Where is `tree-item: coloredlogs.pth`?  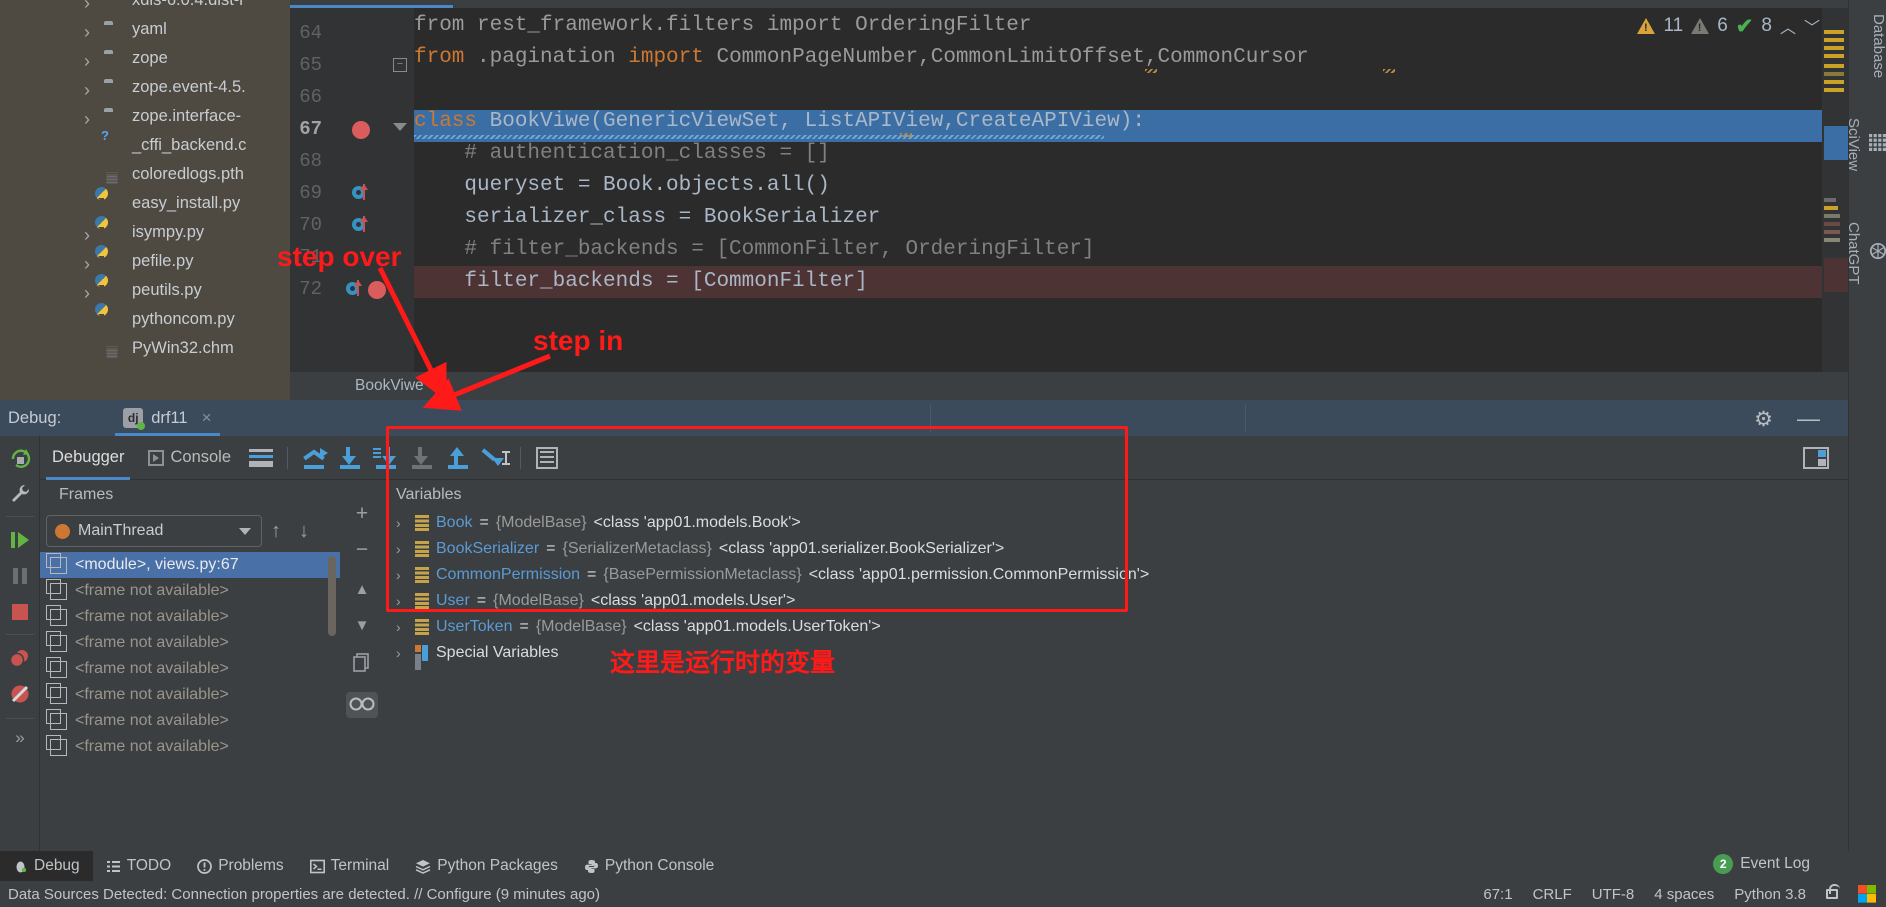
tree-item: coloredlogs.pth is located at coordinates (145, 177).